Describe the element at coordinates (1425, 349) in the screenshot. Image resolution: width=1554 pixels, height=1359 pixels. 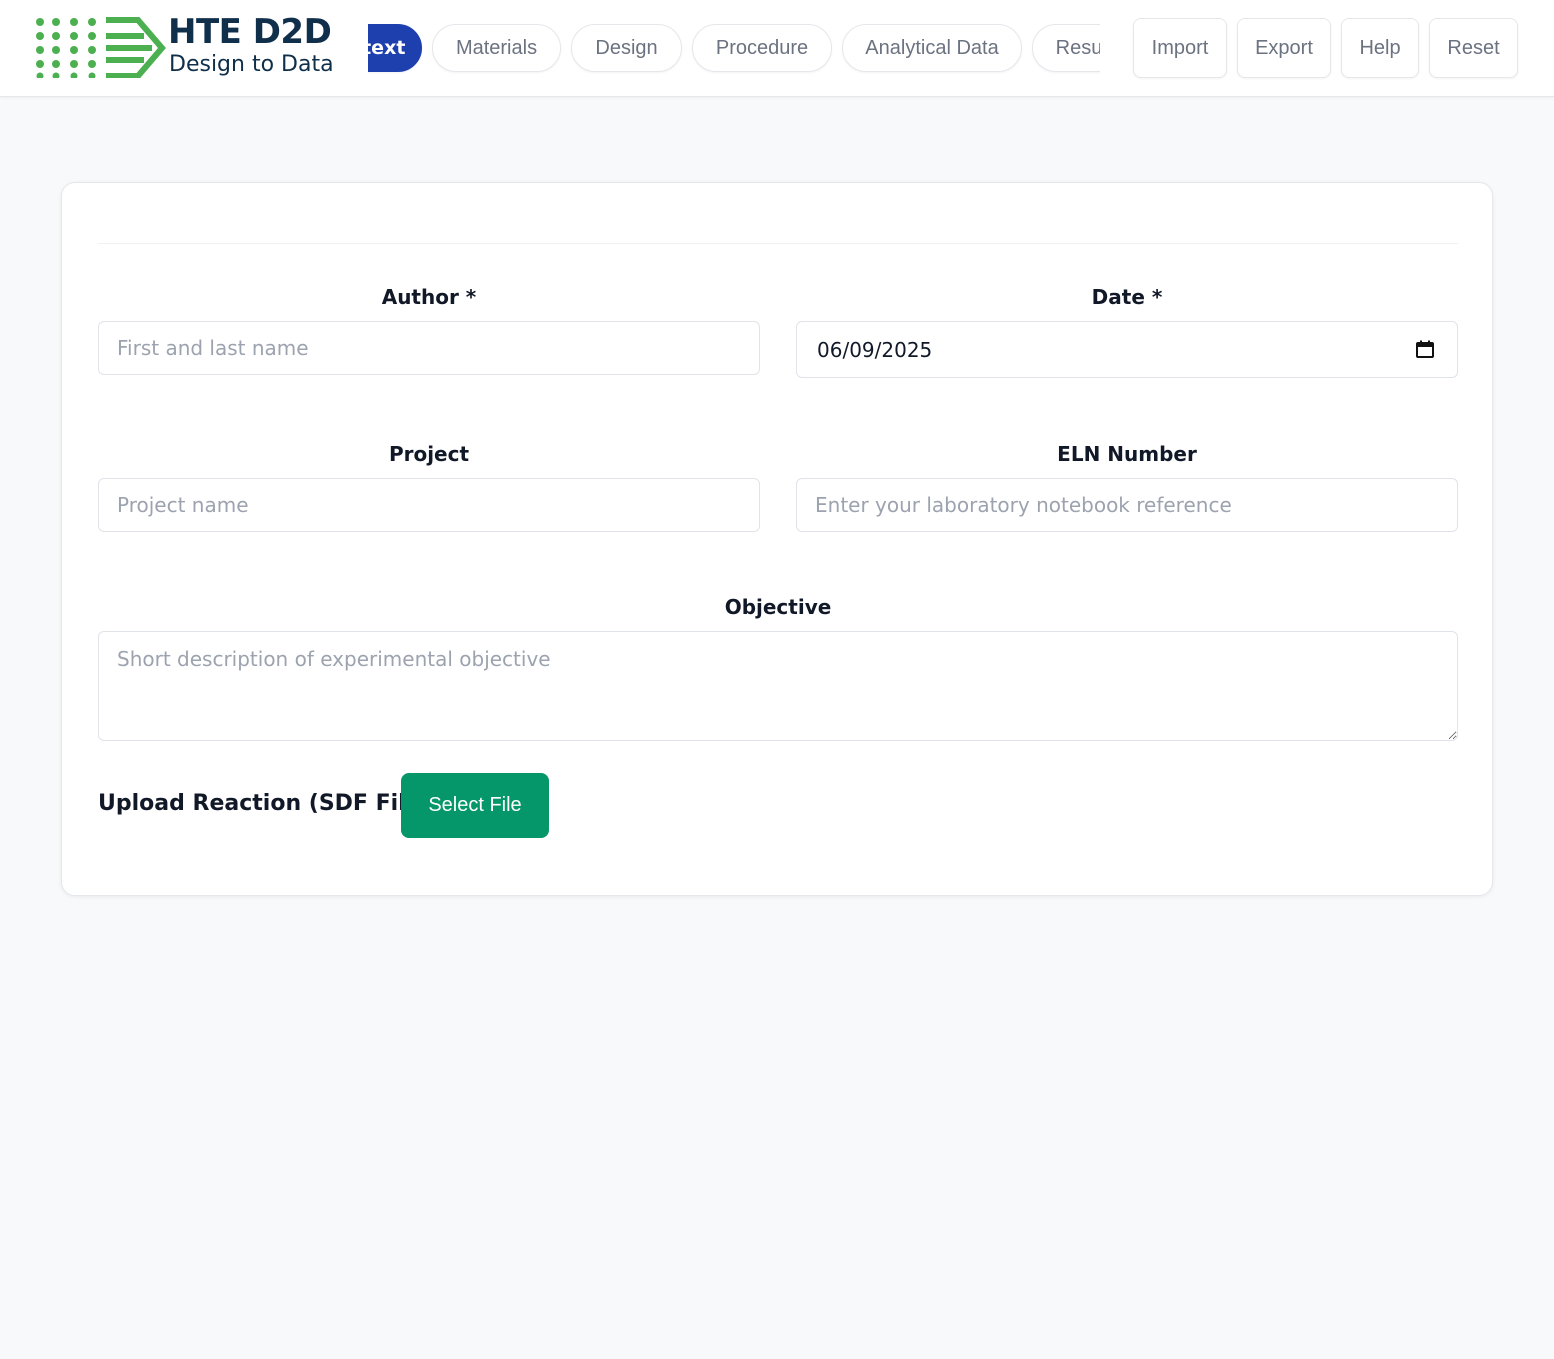
I see `calendar-icon` at that location.